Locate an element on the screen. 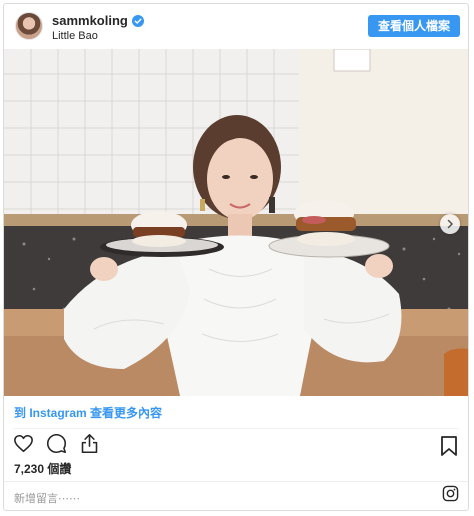 Image resolution: width=474 pixels, height=516 pixels. heart-icon is located at coordinates (23, 443).